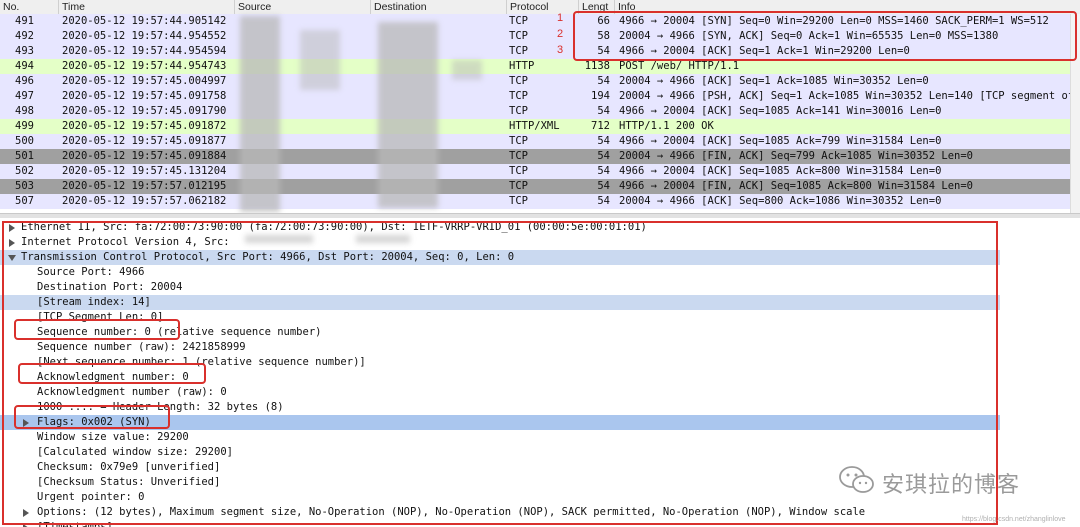 This screenshot has width=1080, height=527. What do you see at coordinates (1014, 519) in the screenshot?
I see `source-url-note: https://blog.csdn.net/zhanglinlove` at bounding box center [1014, 519].